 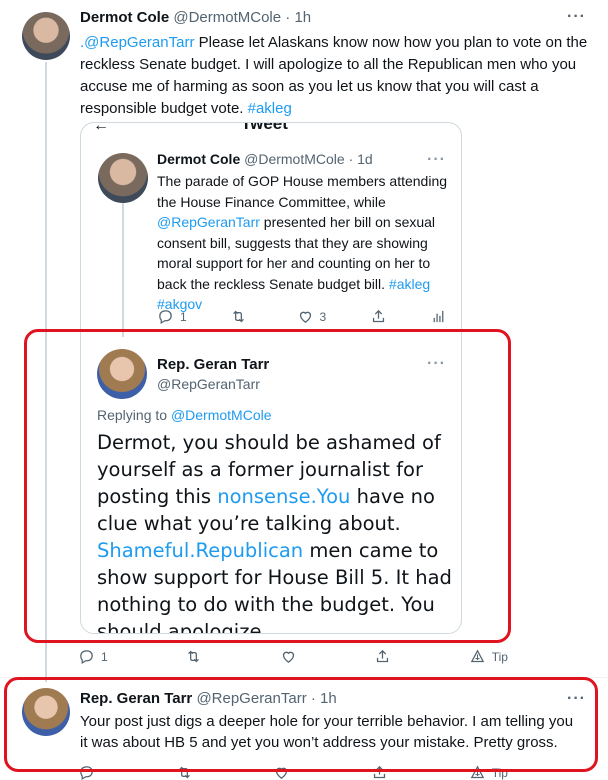 What do you see at coordinates (301, 724) in the screenshot?
I see `highlight-box` at bounding box center [301, 724].